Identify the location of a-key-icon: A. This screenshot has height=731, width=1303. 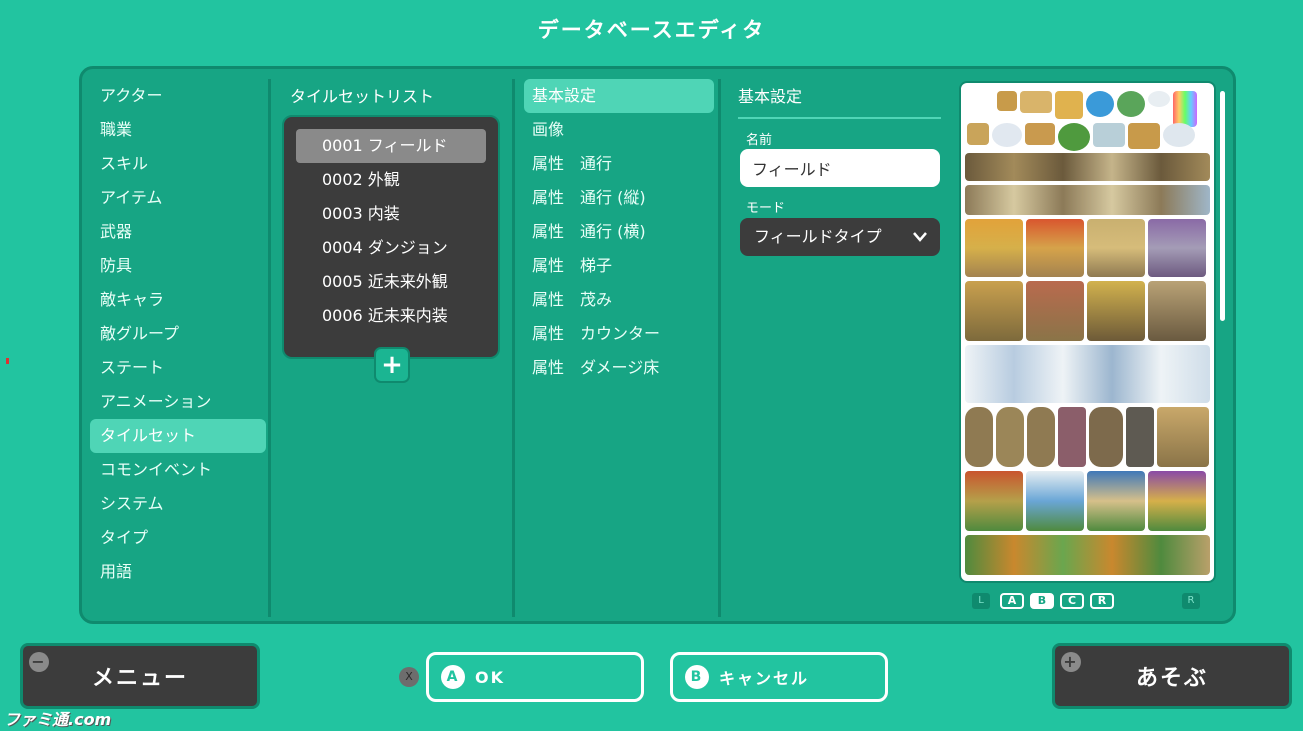
(453, 677).